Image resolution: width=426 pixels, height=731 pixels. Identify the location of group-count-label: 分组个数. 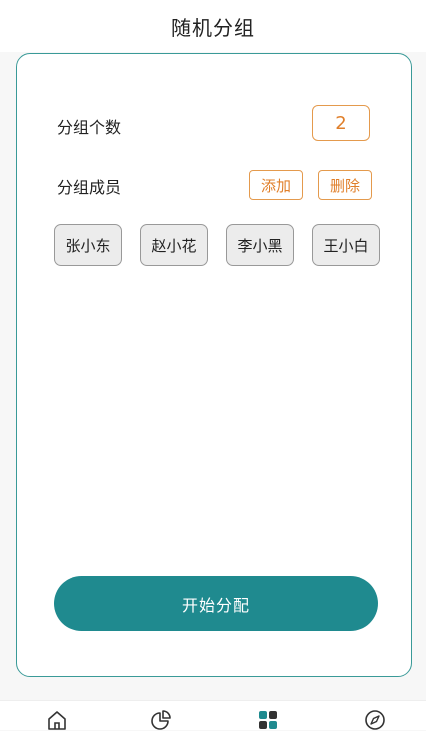
(89, 127).